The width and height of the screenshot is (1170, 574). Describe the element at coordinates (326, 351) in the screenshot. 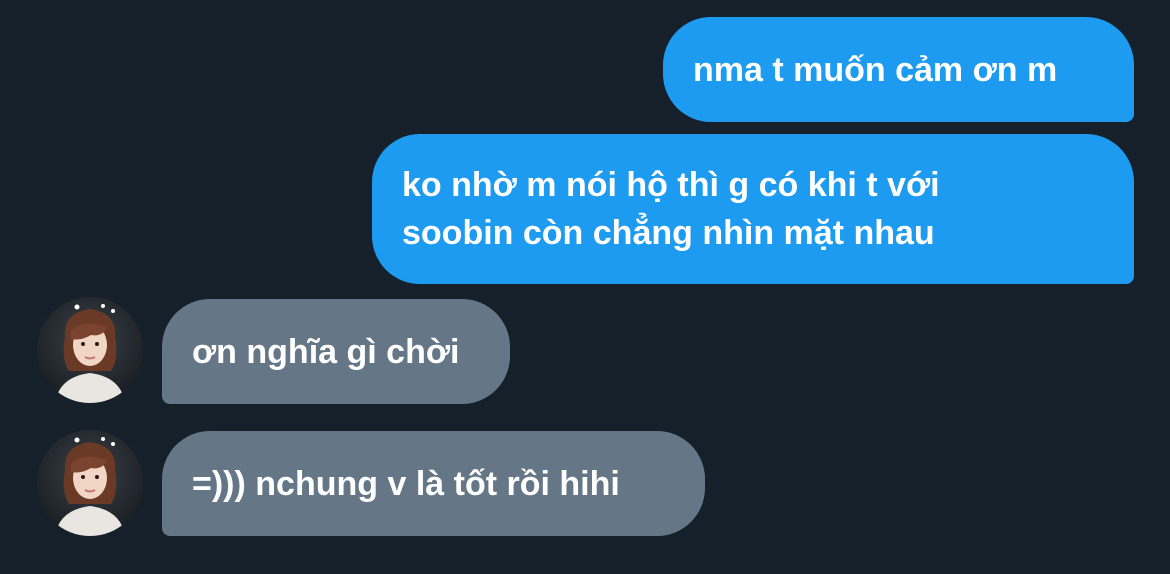

I see `message-text: ơn nghĩa gì chời` at that location.